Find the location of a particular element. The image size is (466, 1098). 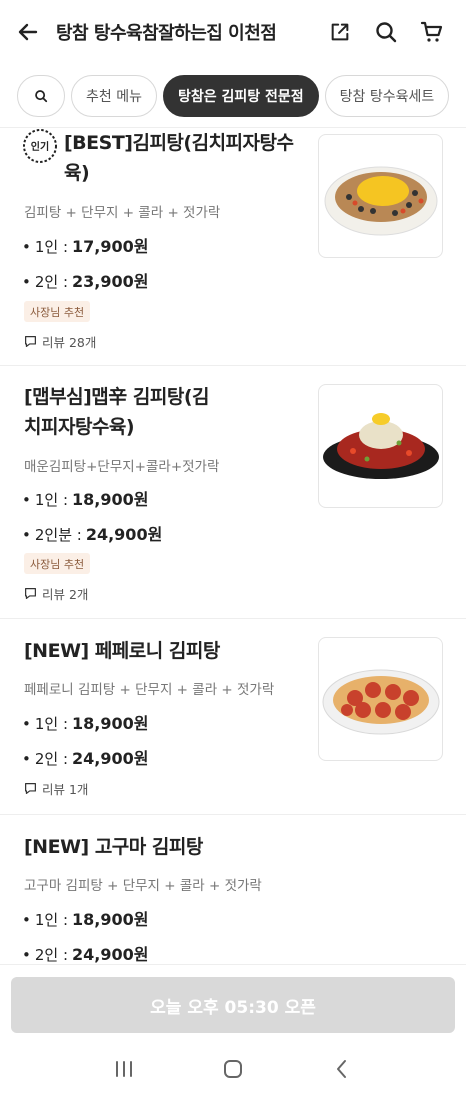

review-count: 리뷰 2개 is located at coordinates (56, 593).